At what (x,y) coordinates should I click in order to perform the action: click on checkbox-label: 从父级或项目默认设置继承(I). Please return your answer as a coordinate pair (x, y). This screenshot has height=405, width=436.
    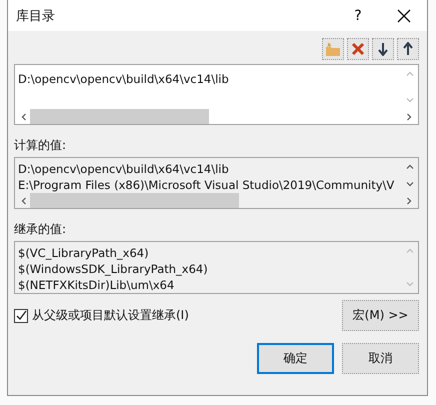
    Looking at the image, I should click on (110, 315).